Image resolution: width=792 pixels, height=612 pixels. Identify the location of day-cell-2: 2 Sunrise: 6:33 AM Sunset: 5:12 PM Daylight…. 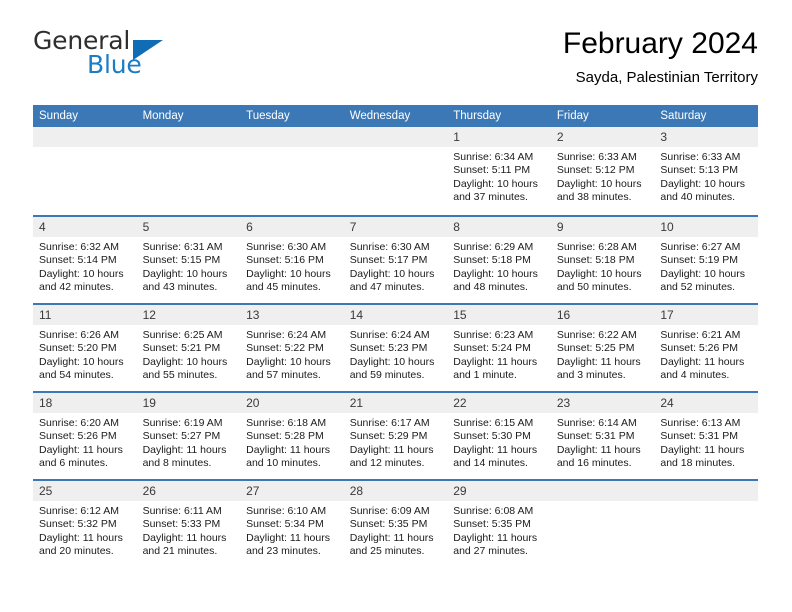
(602, 171).